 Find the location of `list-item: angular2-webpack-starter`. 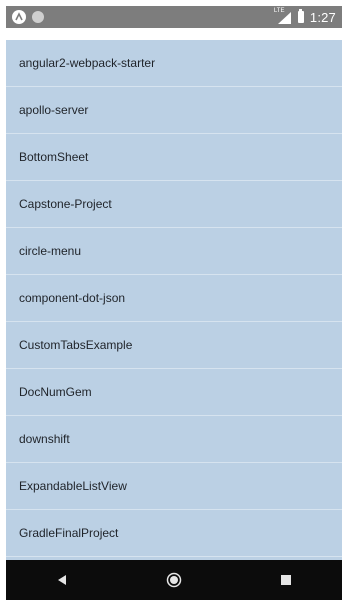

list-item: angular2-webpack-starter is located at coordinates (174, 63).